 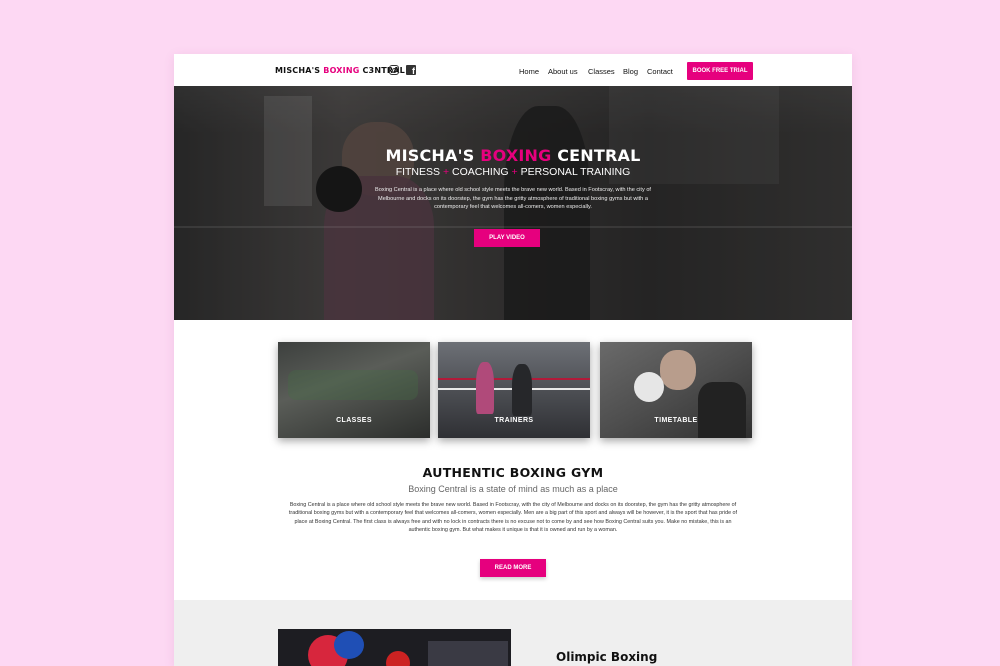 I want to click on tile-photo-trainer, so click(x=522, y=390).